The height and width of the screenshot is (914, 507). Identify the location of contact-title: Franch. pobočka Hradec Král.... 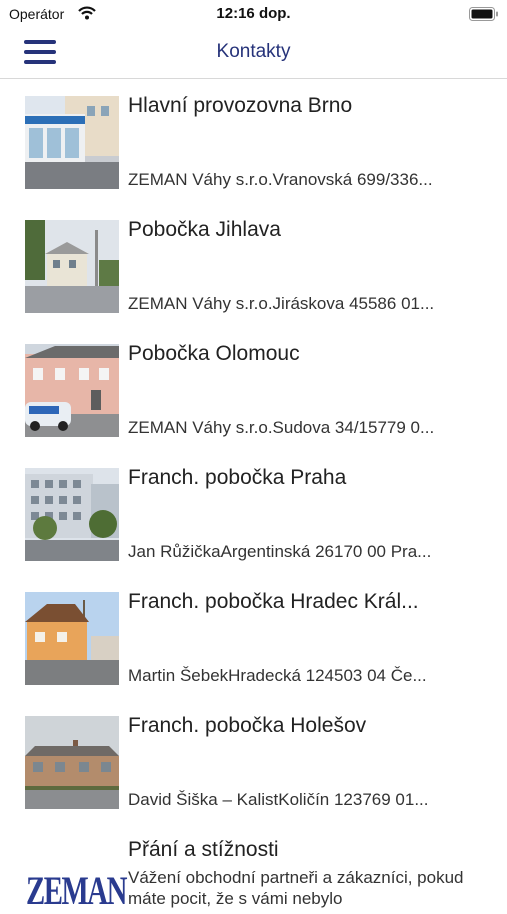
(273, 601).